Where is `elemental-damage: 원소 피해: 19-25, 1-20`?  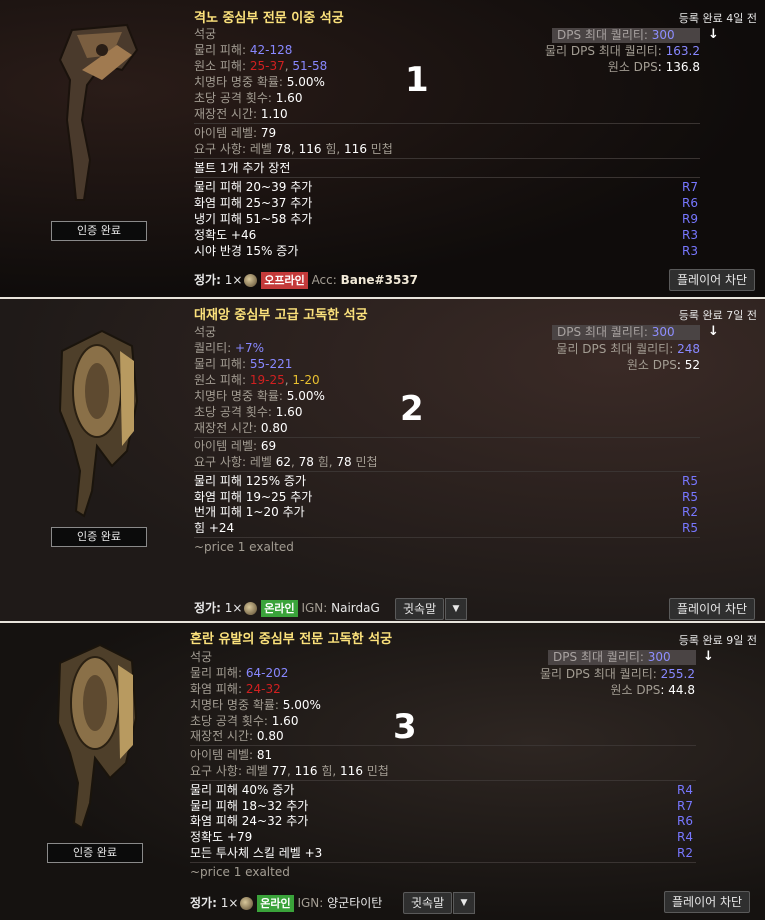
elemental-damage: 원소 피해: 19-25, 1-20 is located at coordinates (257, 380).